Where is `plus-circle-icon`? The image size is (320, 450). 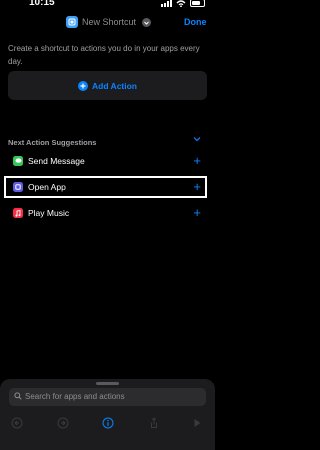
plus-circle-icon is located at coordinates (82, 85).